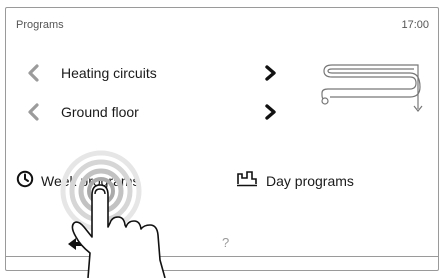 The height and width of the screenshot is (278, 444). What do you see at coordinates (415, 25) in the screenshot?
I see `clock-time: 17:00` at bounding box center [415, 25].